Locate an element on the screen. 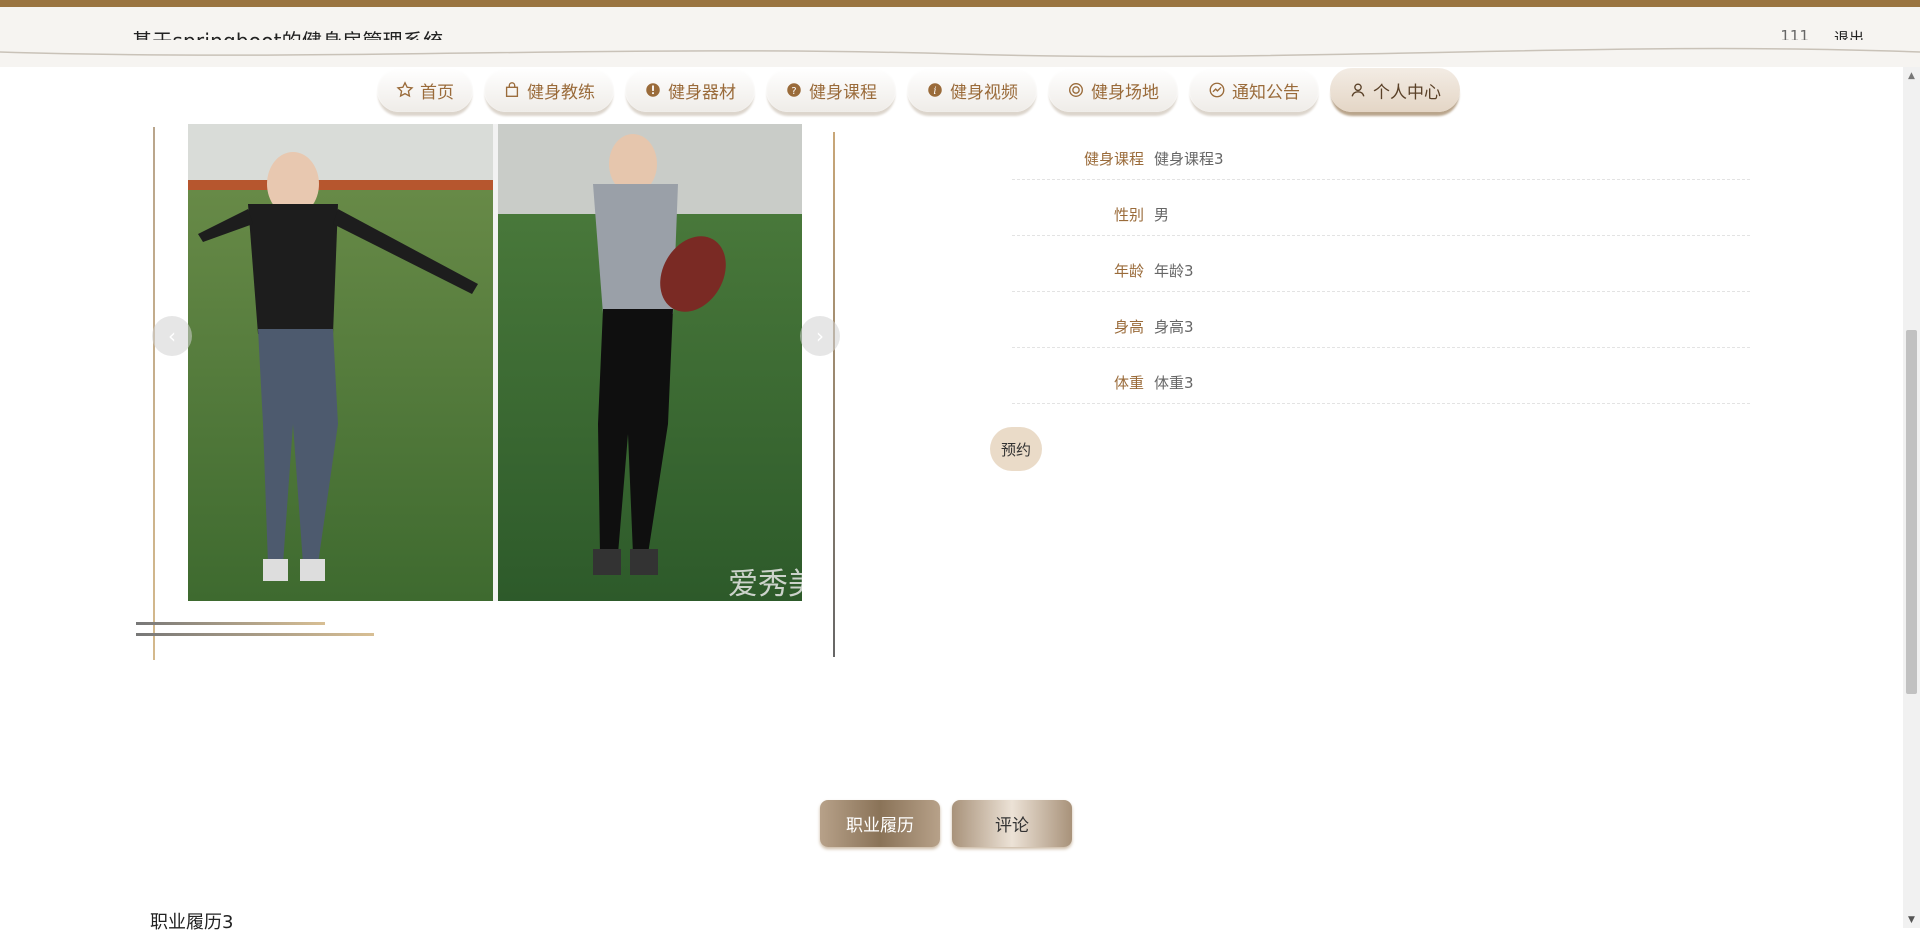 The height and width of the screenshot is (934, 1920). exclamation-icon is located at coordinates (653, 90).